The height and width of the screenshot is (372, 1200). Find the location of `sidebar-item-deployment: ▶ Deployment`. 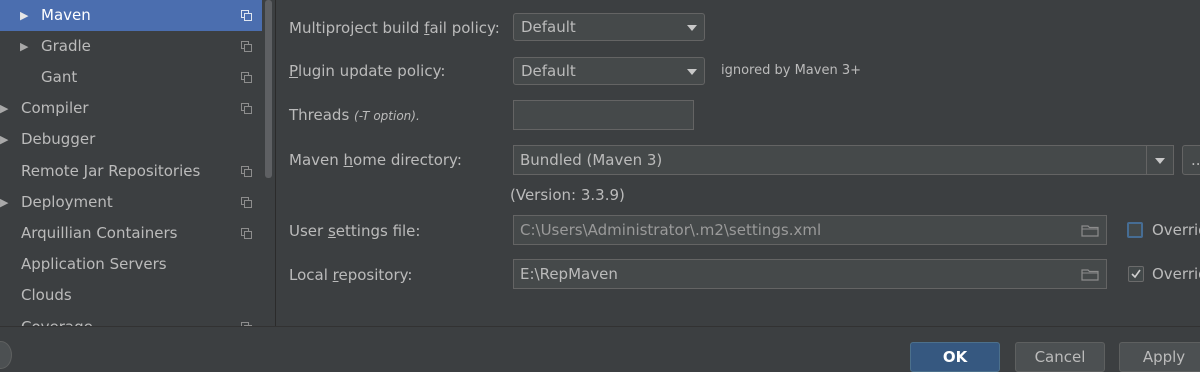

sidebar-item-deployment: ▶ Deployment is located at coordinates (131, 202).